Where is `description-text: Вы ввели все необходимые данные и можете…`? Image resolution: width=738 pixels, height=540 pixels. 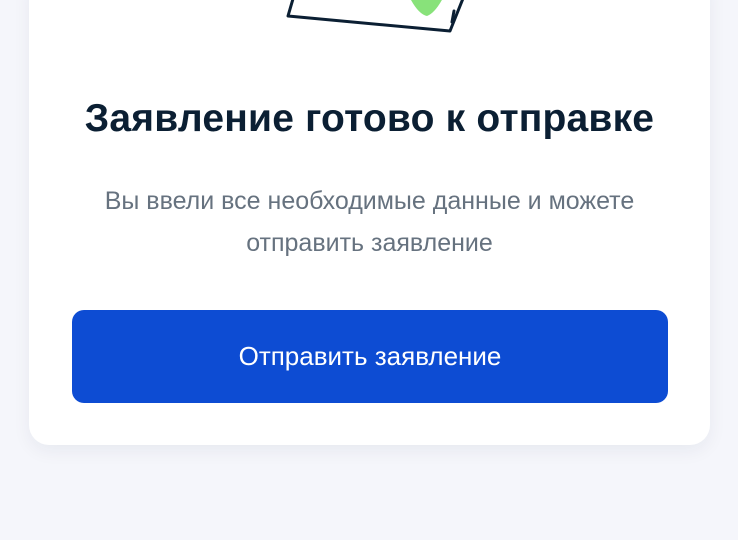 description-text: Вы ввели все необходимые данные и можете… is located at coordinates (369, 222).